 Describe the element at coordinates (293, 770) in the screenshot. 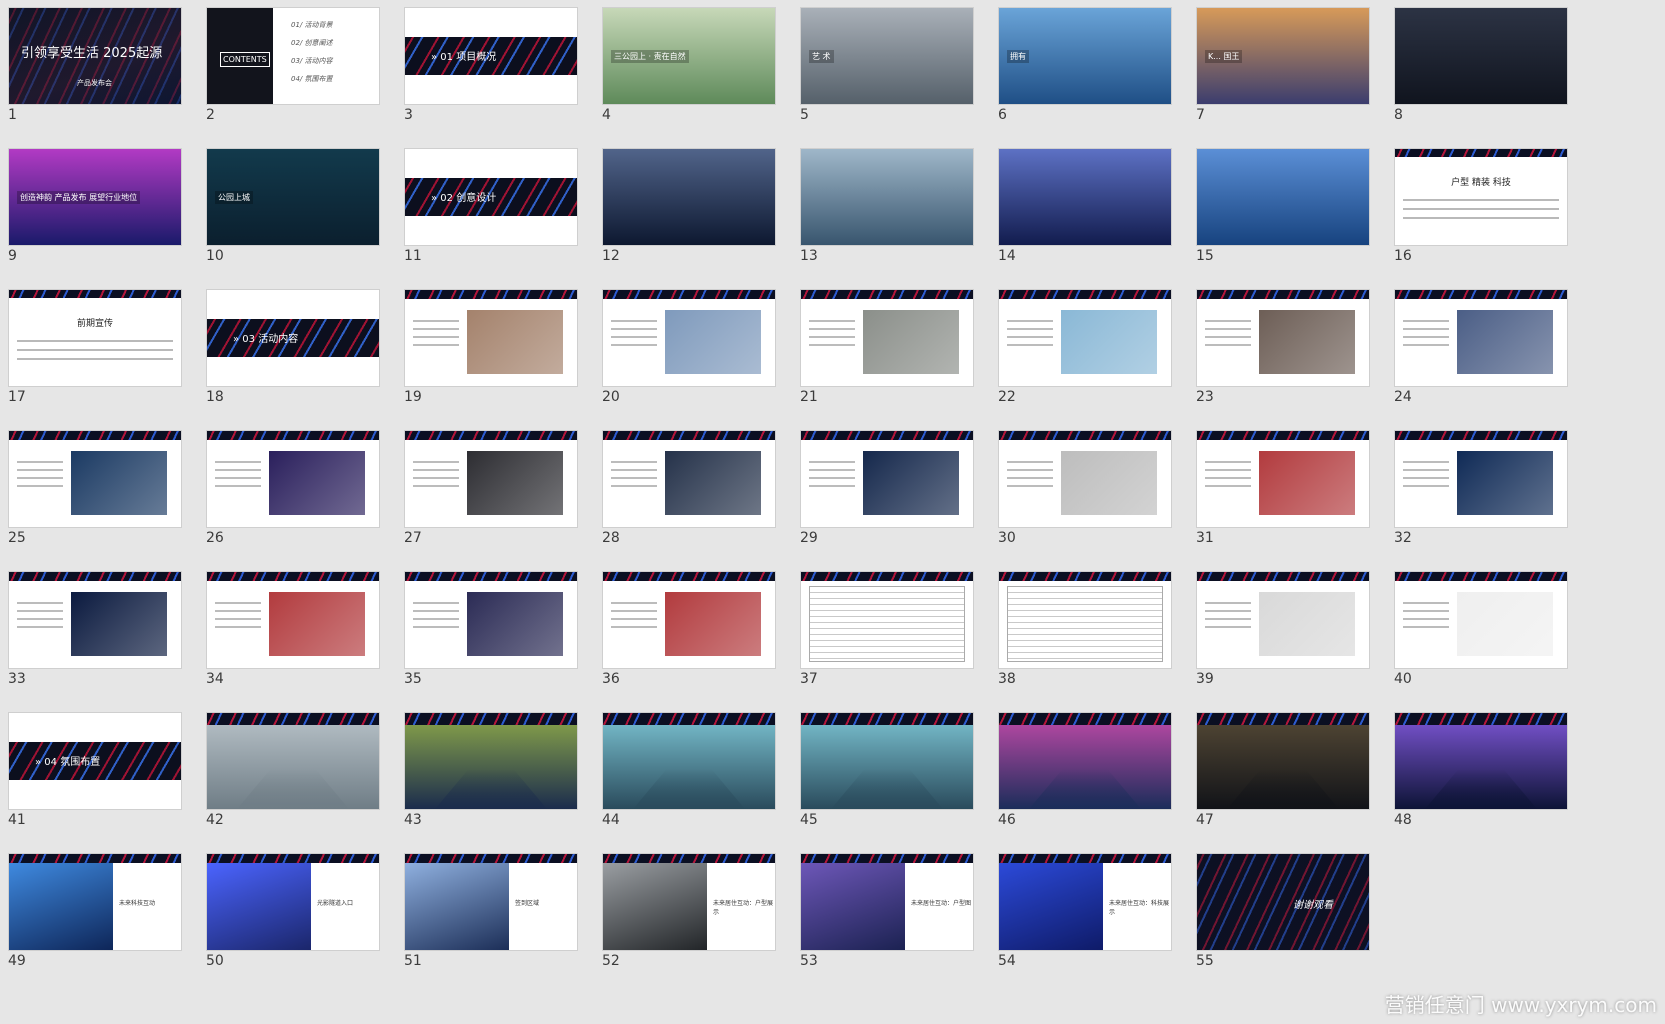

I see `slide-thumbnail: 42` at that location.